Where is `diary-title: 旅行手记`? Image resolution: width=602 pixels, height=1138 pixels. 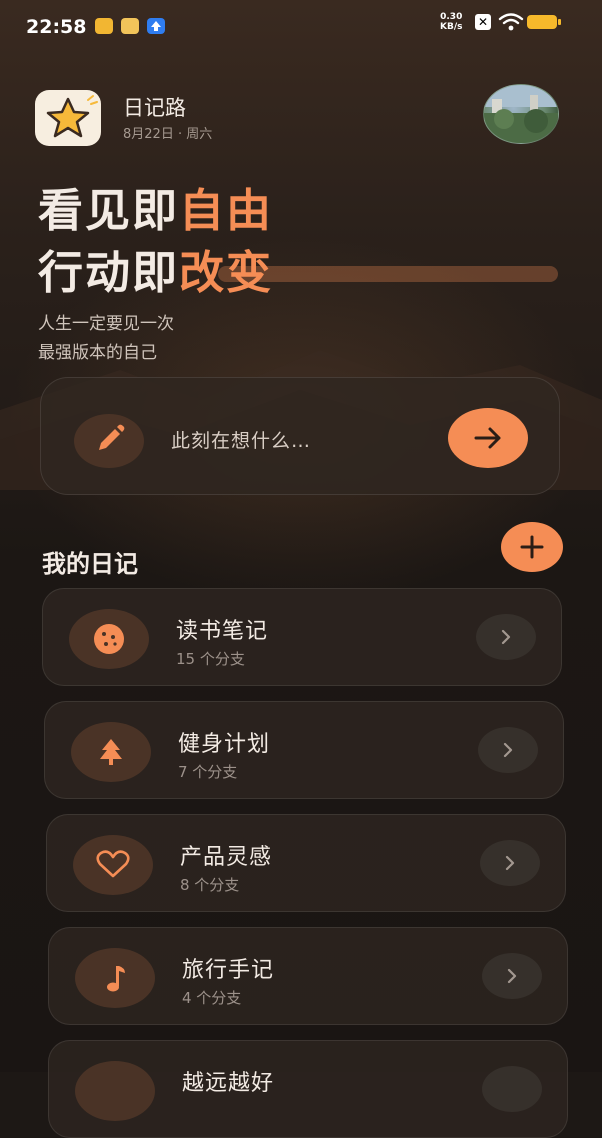
diary-title: 旅行手记 is located at coordinates (228, 970).